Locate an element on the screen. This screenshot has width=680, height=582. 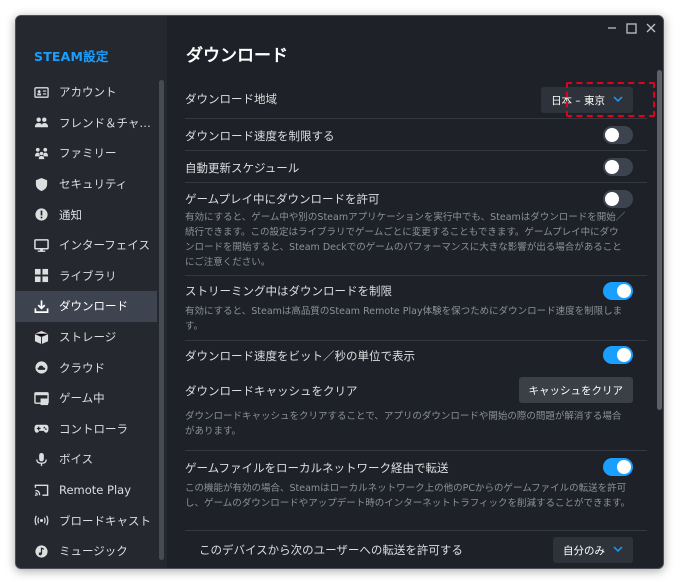
sidebar-item-label: ストレージ is located at coordinates (88, 337).